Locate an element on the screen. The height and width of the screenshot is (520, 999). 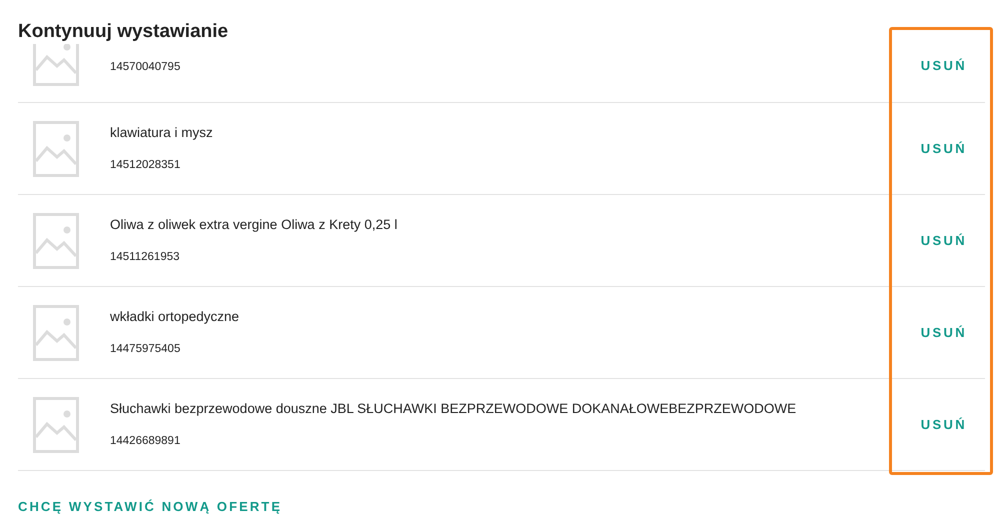
offer-number: 14475975405 is located at coordinates (145, 349).